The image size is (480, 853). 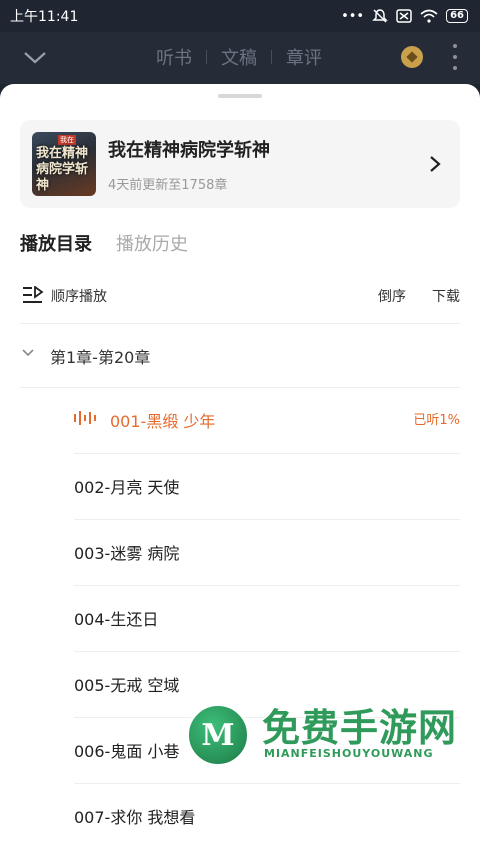 I want to click on book-card: 我在 我在精神病院学斩神 我在精神病院学斩神 4天前更新至1758章, so click(x=240, y=164).